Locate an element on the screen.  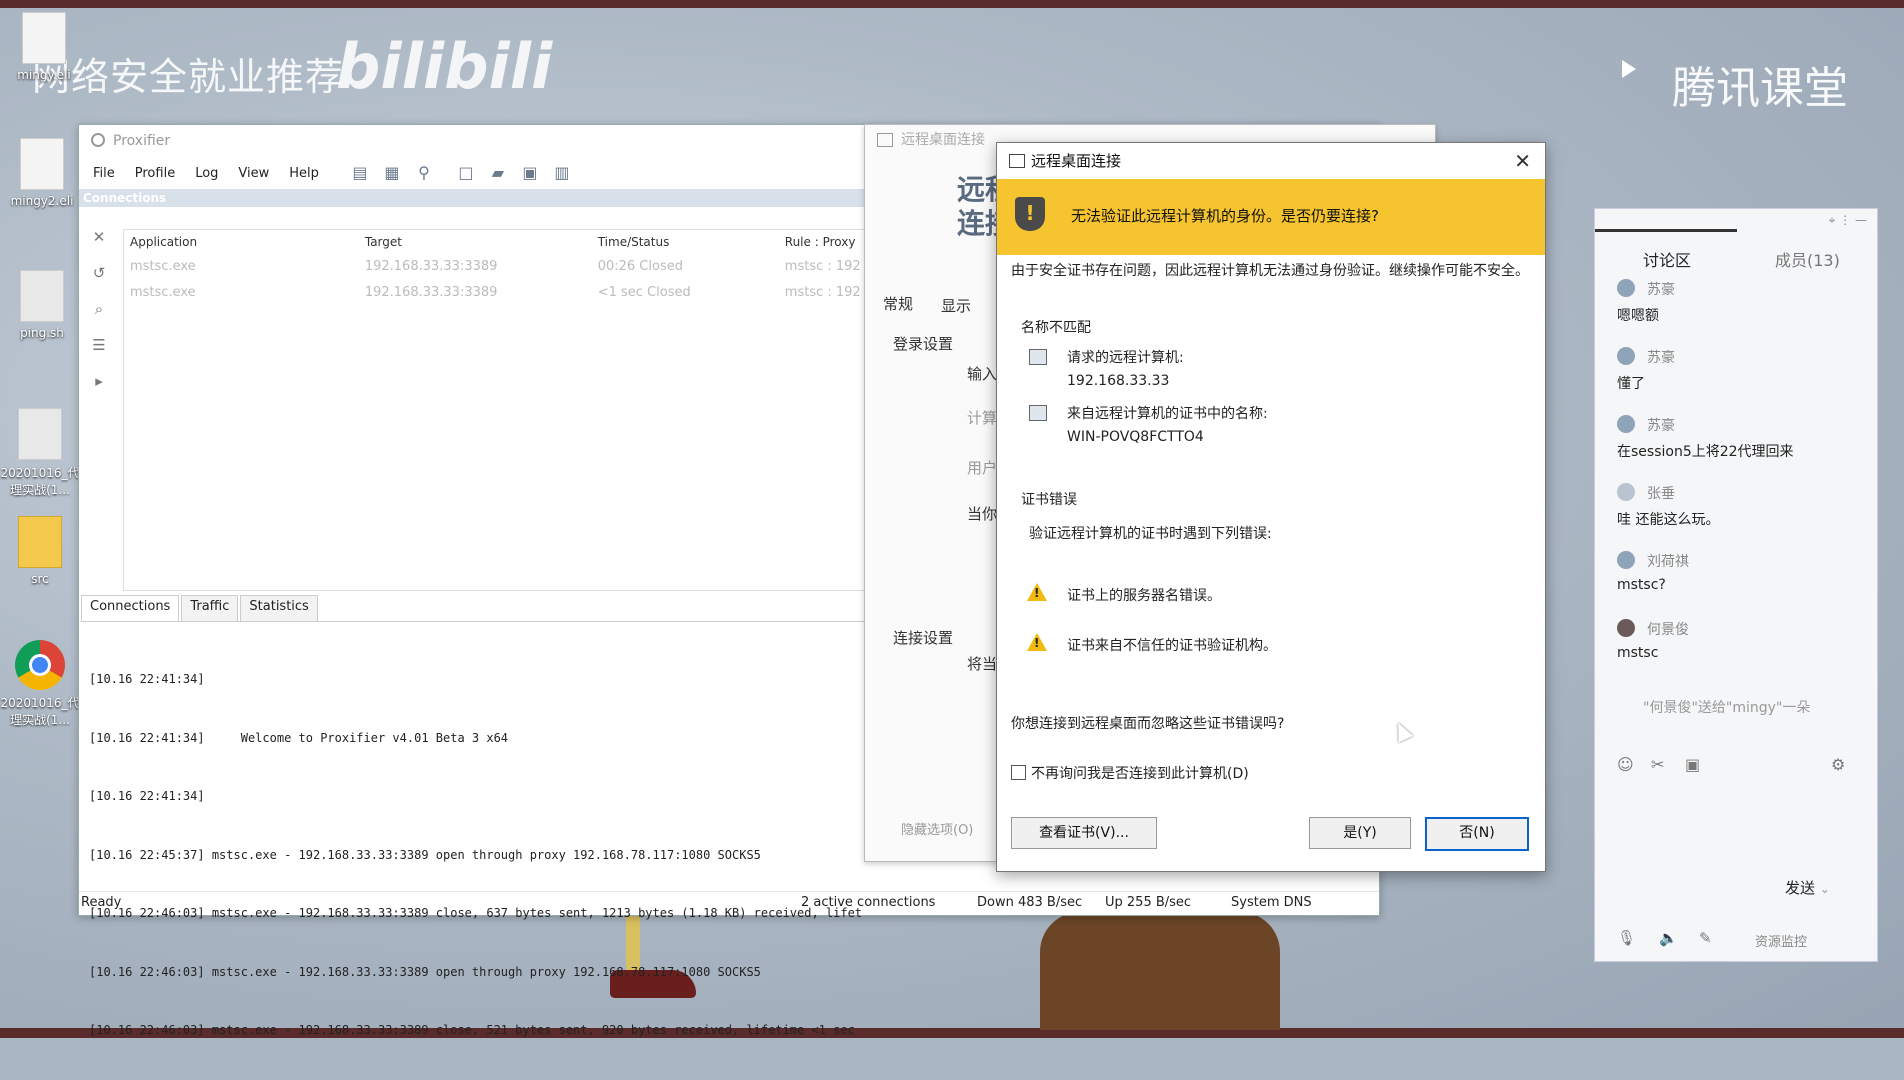
status-active-connections: 2 active connections is located at coordinates (868, 902).